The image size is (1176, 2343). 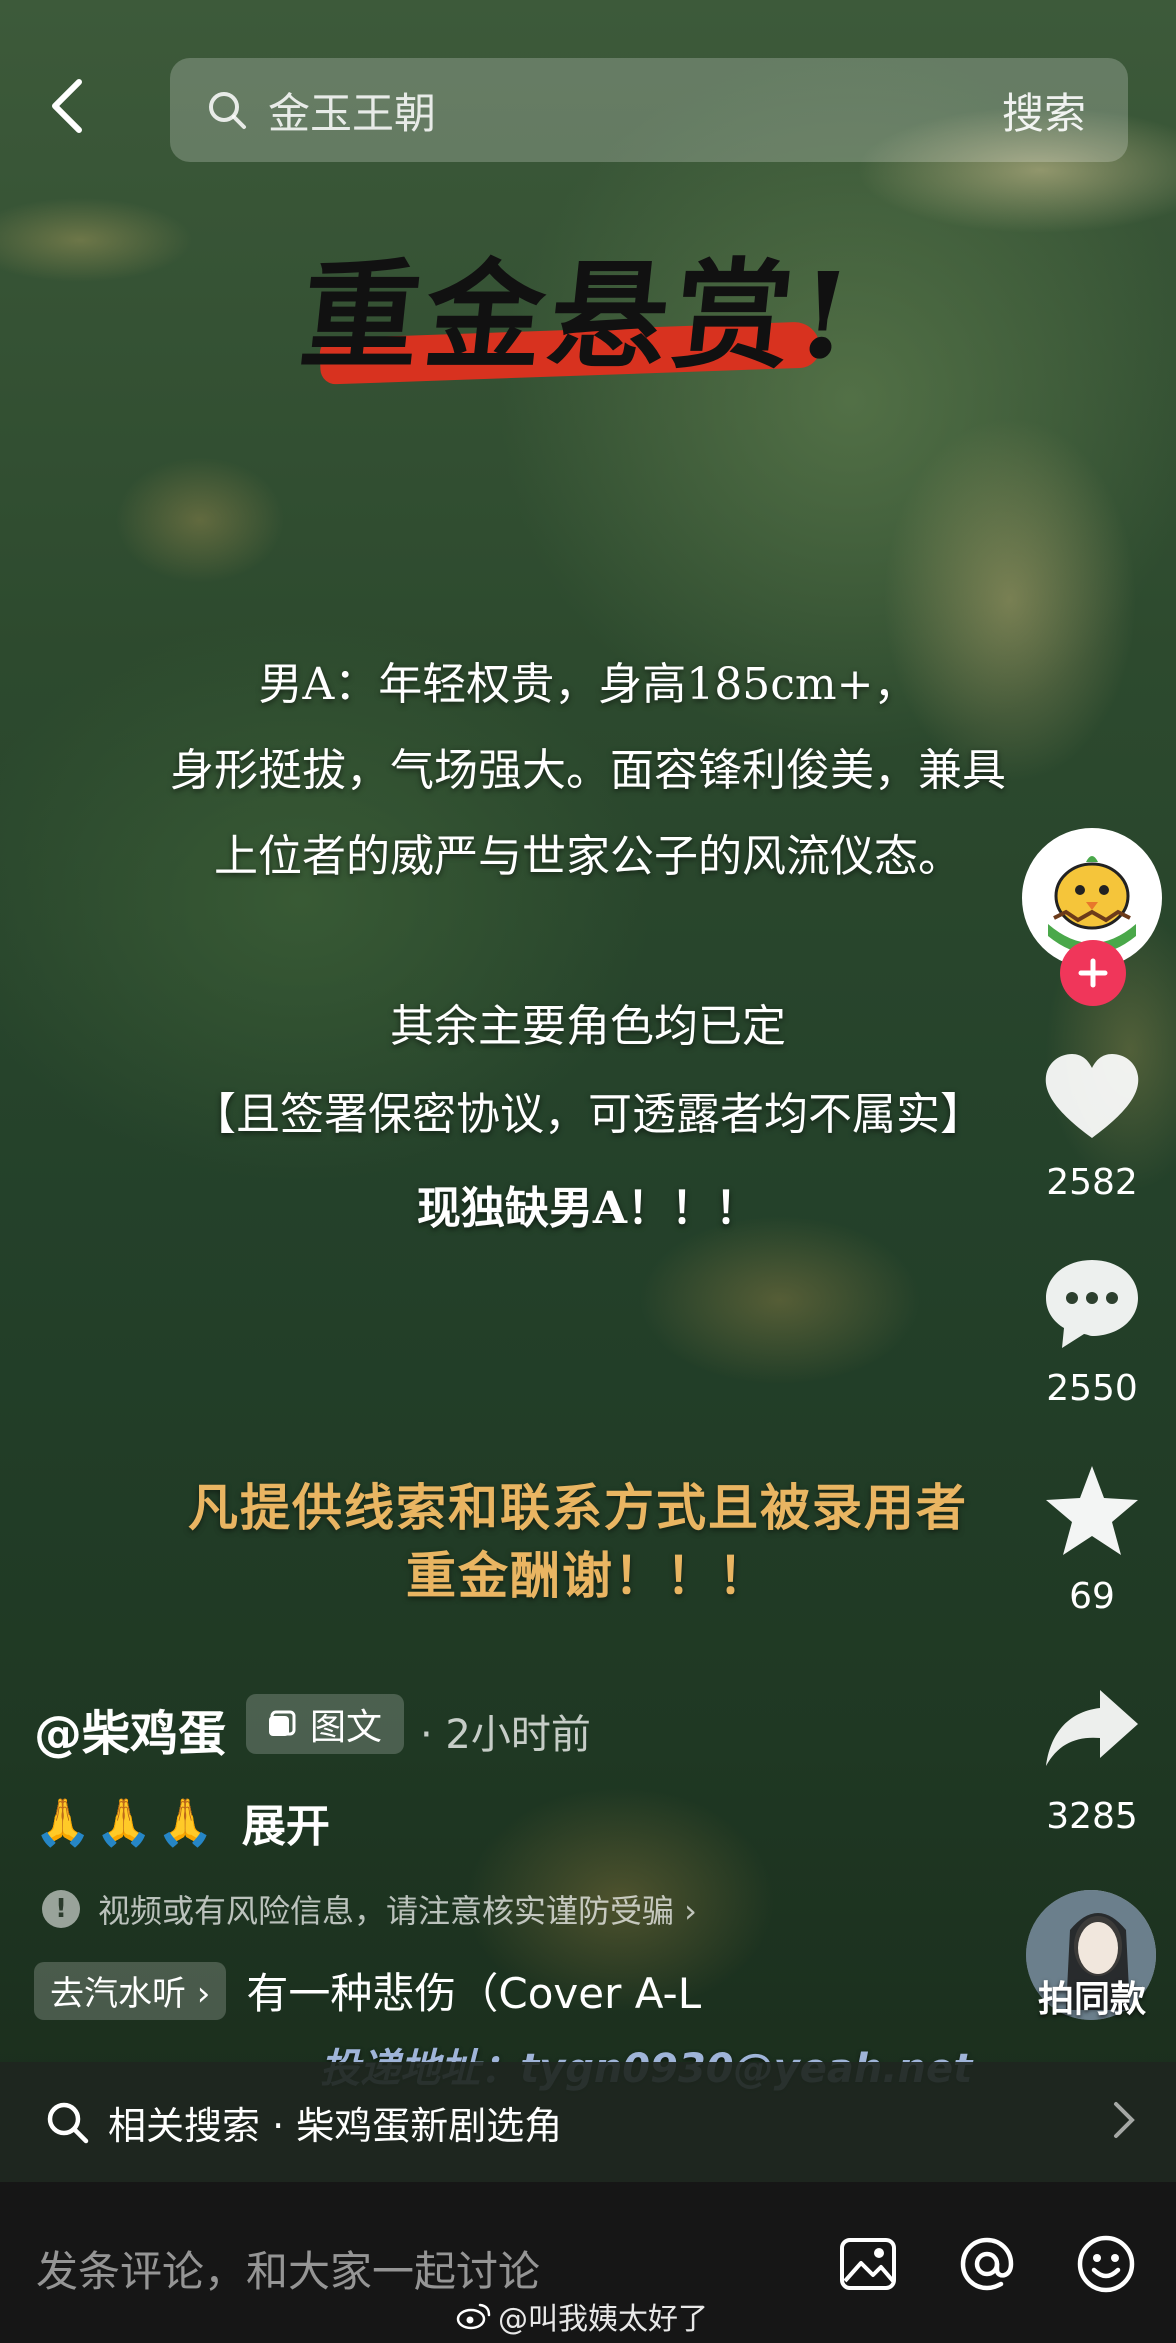 What do you see at coordinates (603, 2319) in the screenshot?
I see `watermark-text: @叫我姨太好了` at bounding box center [603, 2319].